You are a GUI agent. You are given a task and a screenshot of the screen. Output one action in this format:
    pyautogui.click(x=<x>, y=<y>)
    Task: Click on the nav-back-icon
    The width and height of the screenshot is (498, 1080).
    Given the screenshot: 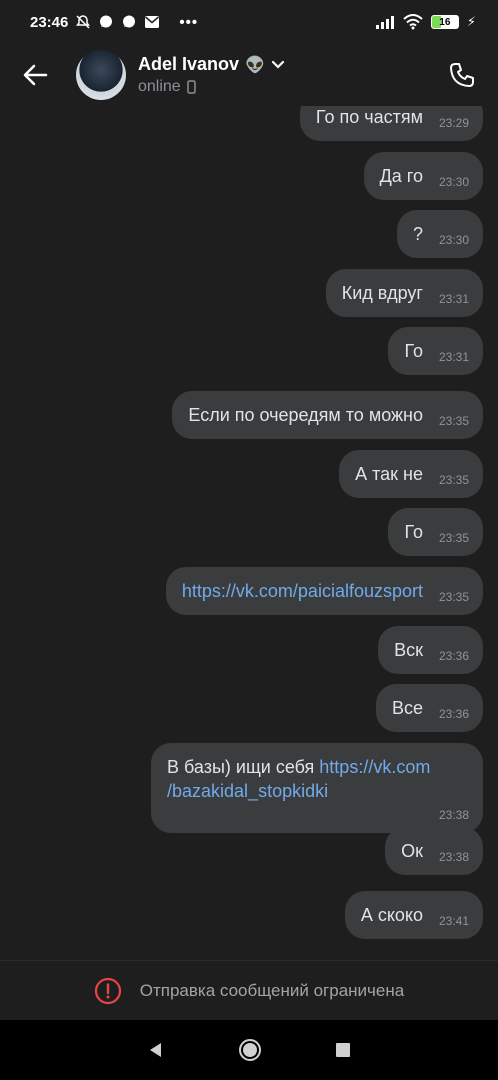 What is the action you would take?
    pyautogui.click(x=156, y=1050)
    